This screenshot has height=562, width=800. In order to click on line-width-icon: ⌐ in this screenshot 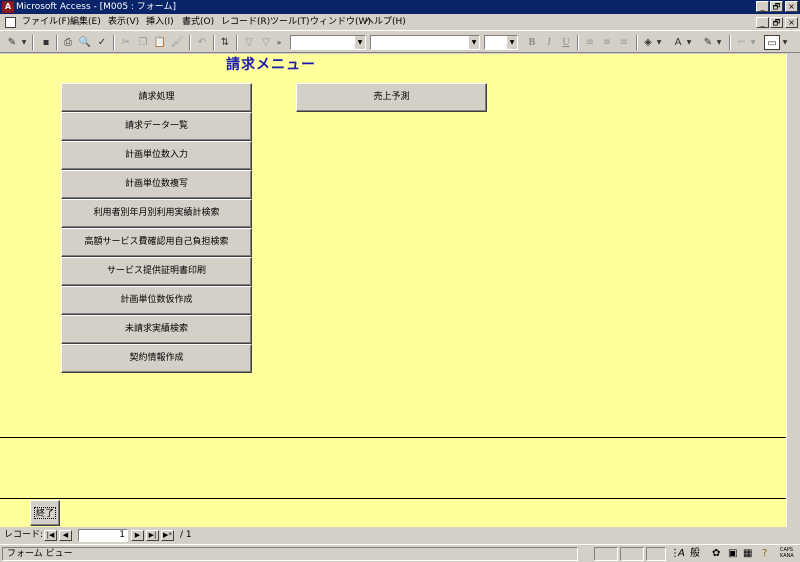, I will do `click(742, 42)`.